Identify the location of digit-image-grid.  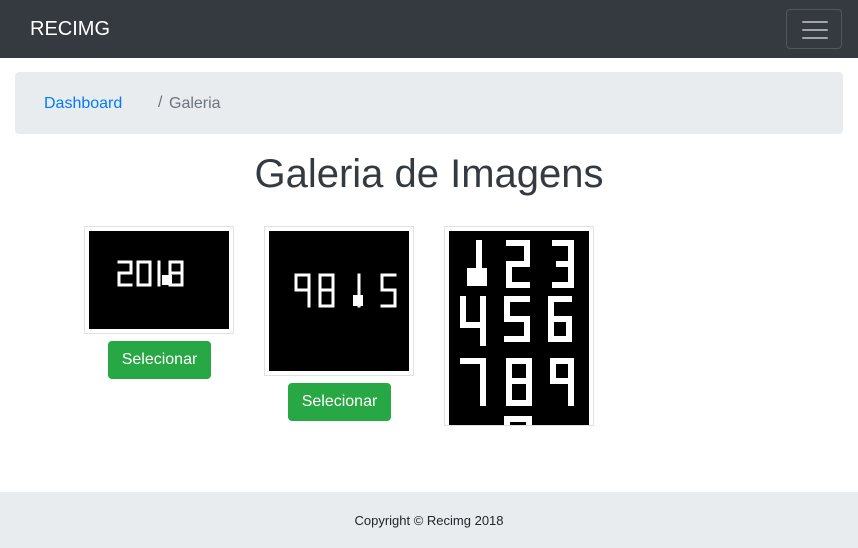
(519, 328).